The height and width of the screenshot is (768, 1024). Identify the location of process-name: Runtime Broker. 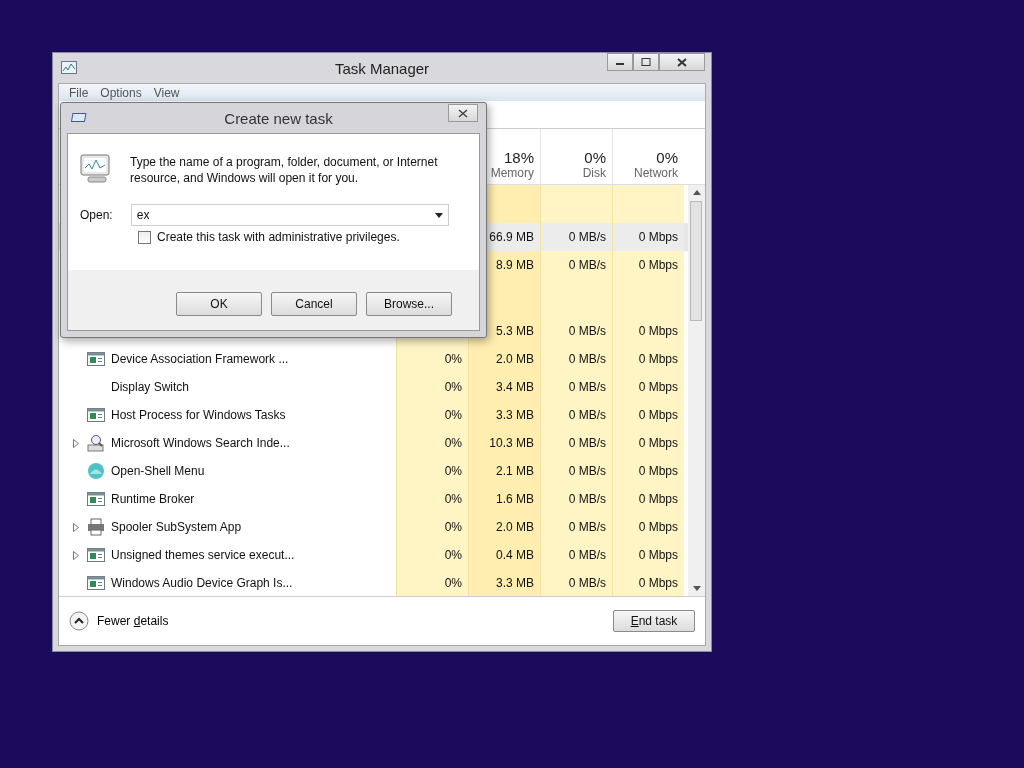
(153, 499).